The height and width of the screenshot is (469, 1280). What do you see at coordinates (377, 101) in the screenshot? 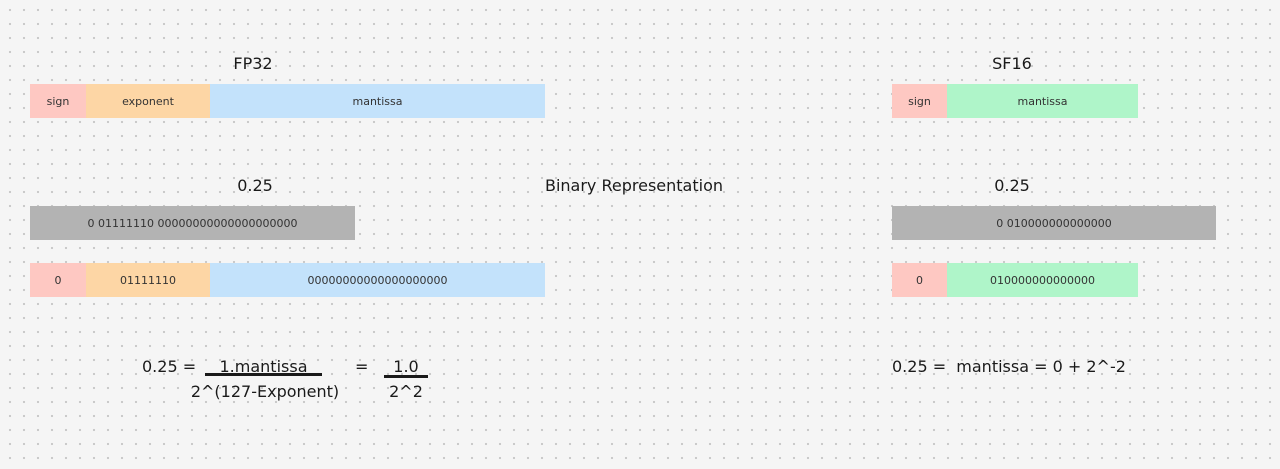
I see `fp32-mantissa-segment: mantissa` at bounding box center [377, 101].